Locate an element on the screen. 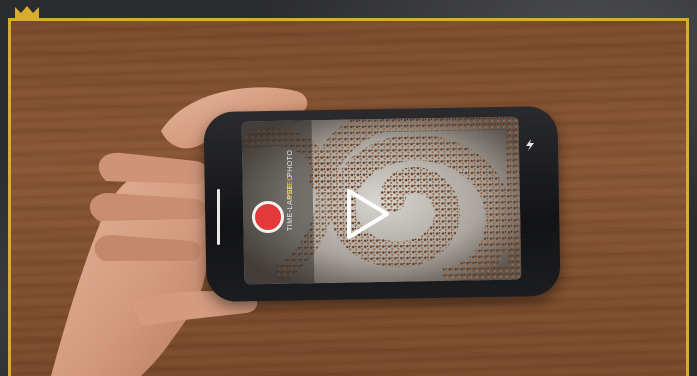 The width and height of the screenshot is (697, 376). flash-icon is located at coordinates (530, 145).